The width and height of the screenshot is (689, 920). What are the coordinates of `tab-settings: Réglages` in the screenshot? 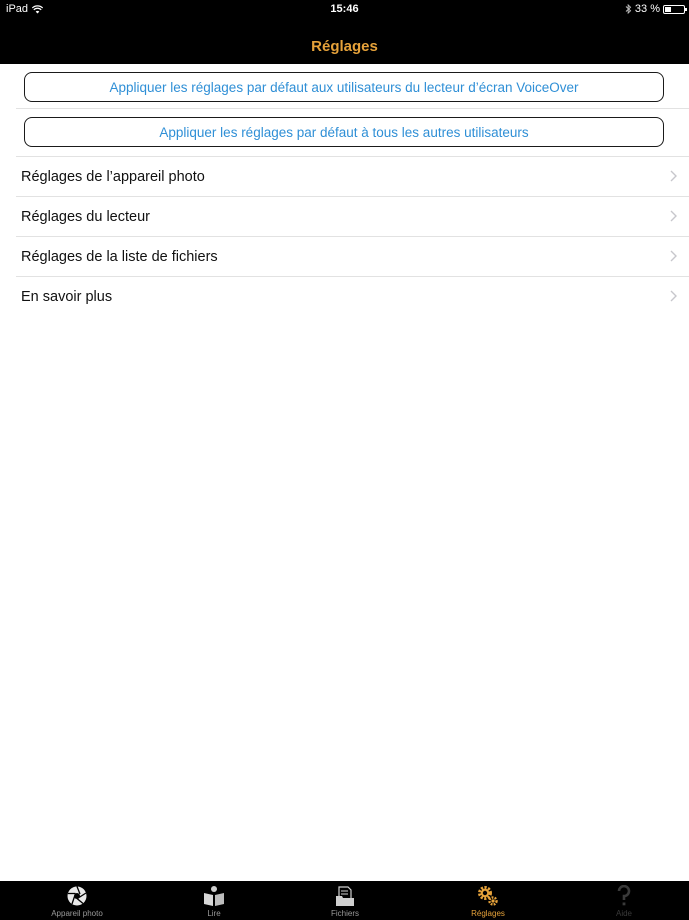 It's located at (488, 900).